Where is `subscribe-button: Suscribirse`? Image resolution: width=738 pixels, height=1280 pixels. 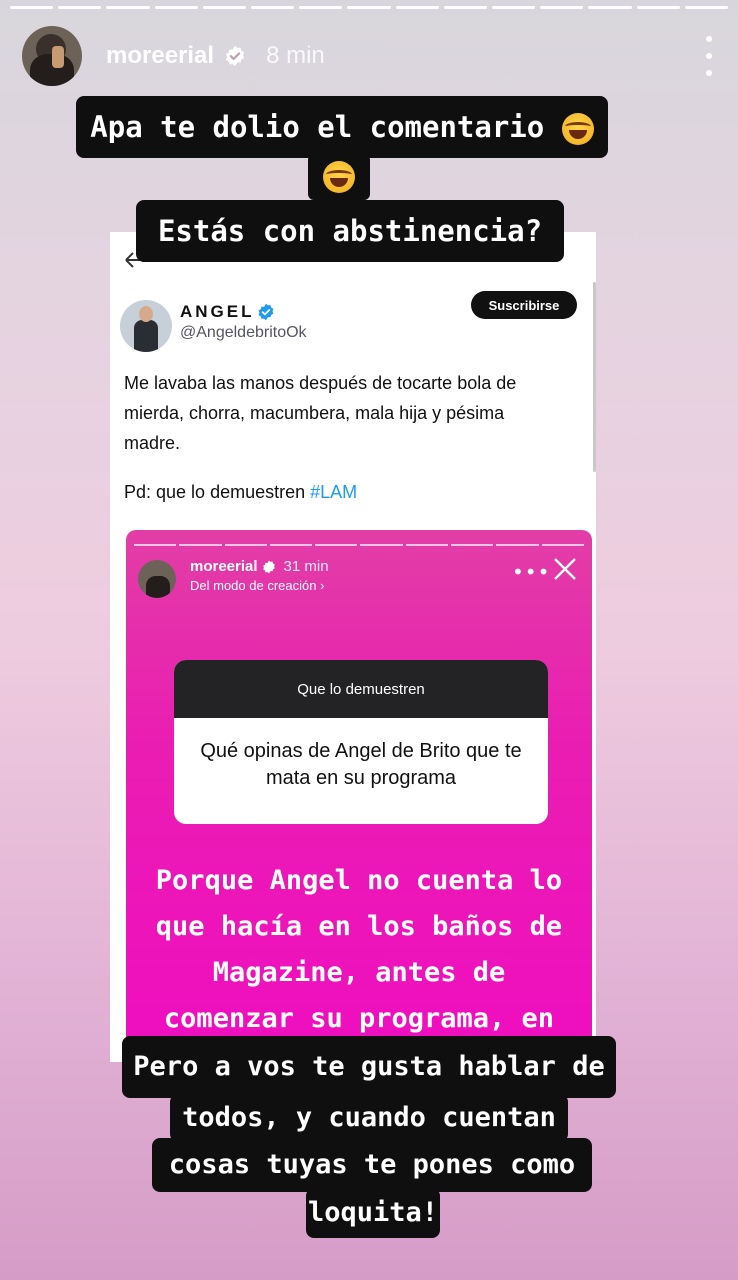 subscribe-button: Suscribirse is located at coordinates (524, 305).